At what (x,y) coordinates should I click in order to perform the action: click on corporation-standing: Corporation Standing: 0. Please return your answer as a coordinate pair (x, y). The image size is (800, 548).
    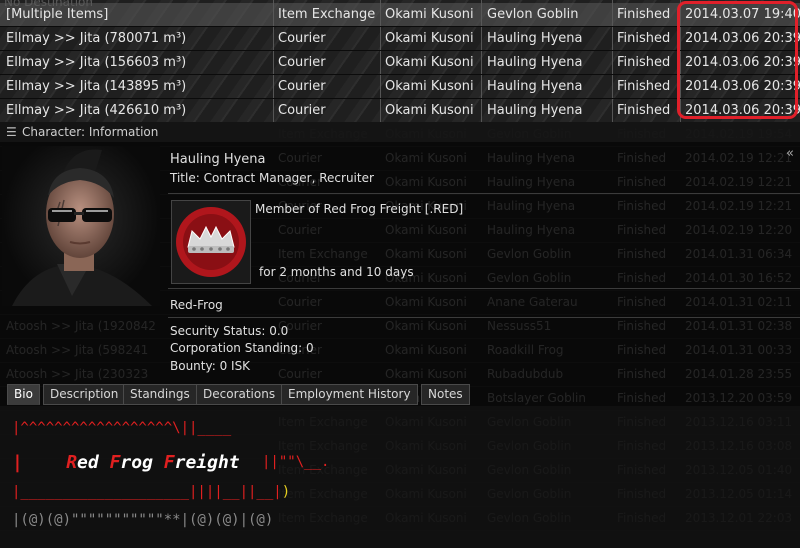
    Looking at the image, I should click on (242, 348).